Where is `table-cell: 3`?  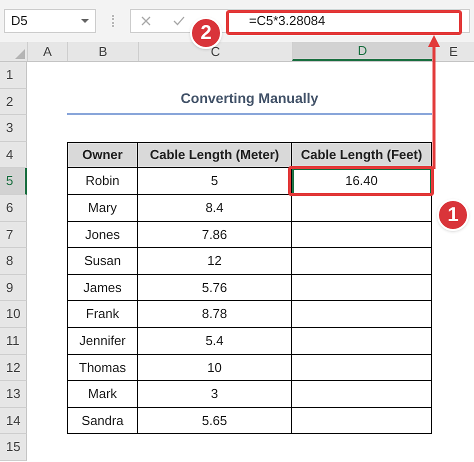 table-cell: 3 is located at coordinates (215, 394).